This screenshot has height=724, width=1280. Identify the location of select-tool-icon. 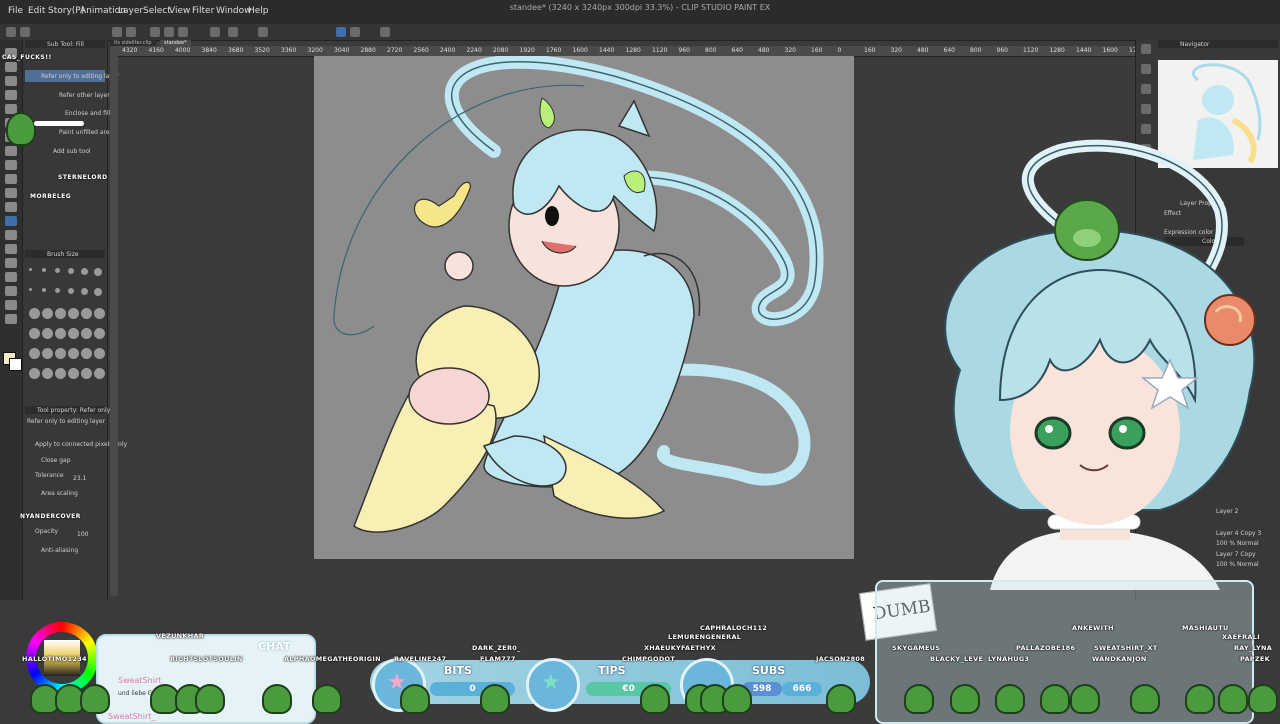
(11, 95).